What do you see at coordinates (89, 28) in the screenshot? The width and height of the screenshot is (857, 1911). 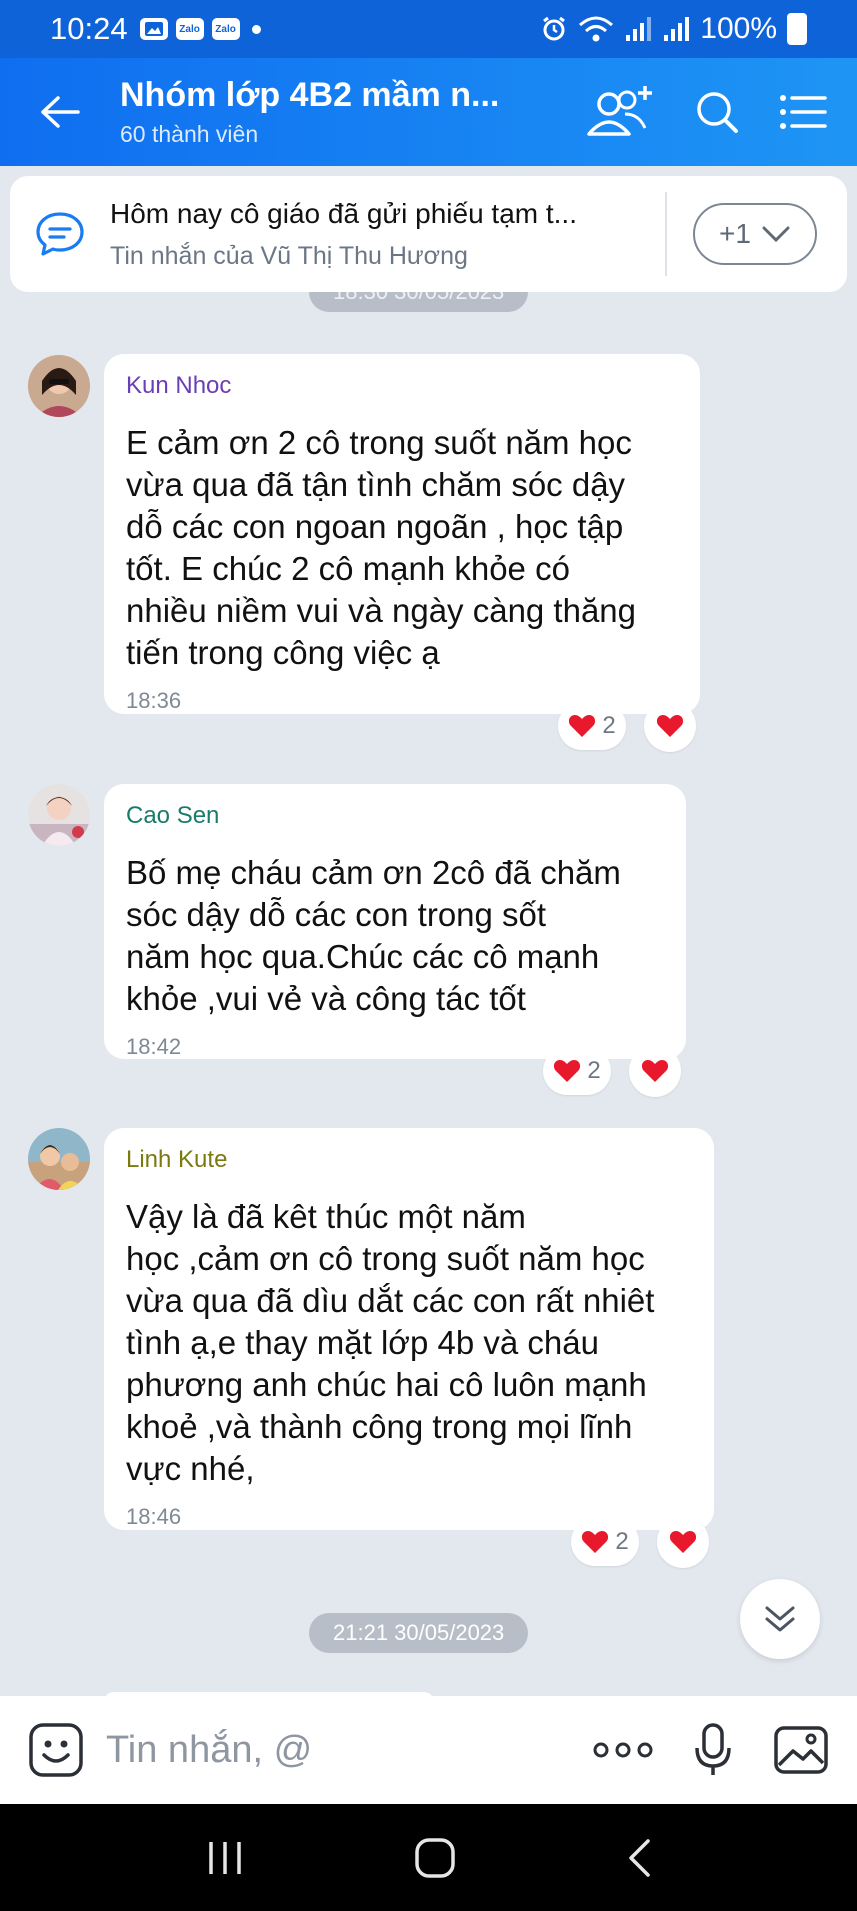 I see `status-time: 10:24` at bounding box center [89, 28].